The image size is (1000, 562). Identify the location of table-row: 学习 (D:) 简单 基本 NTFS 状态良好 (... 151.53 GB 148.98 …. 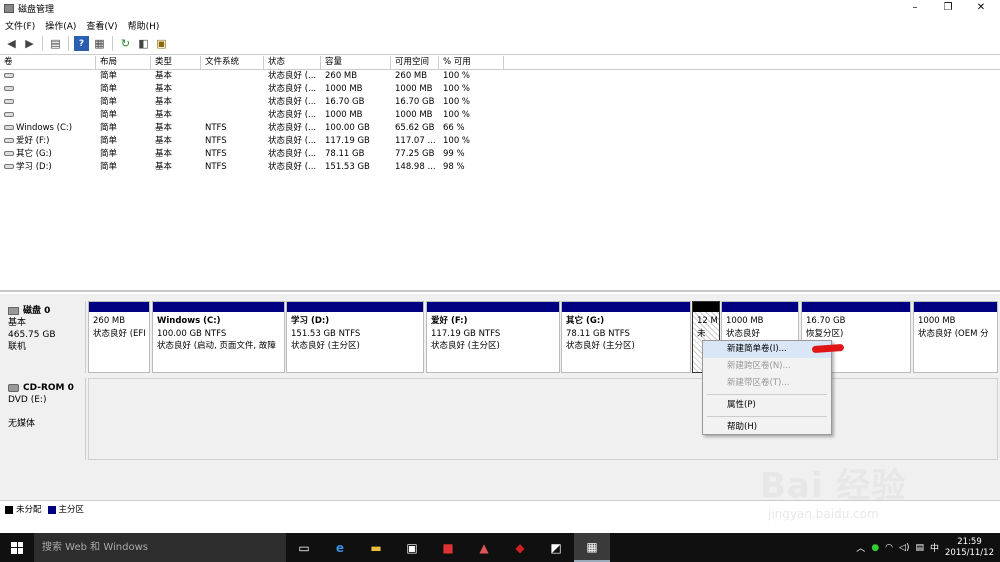
(500, 167).